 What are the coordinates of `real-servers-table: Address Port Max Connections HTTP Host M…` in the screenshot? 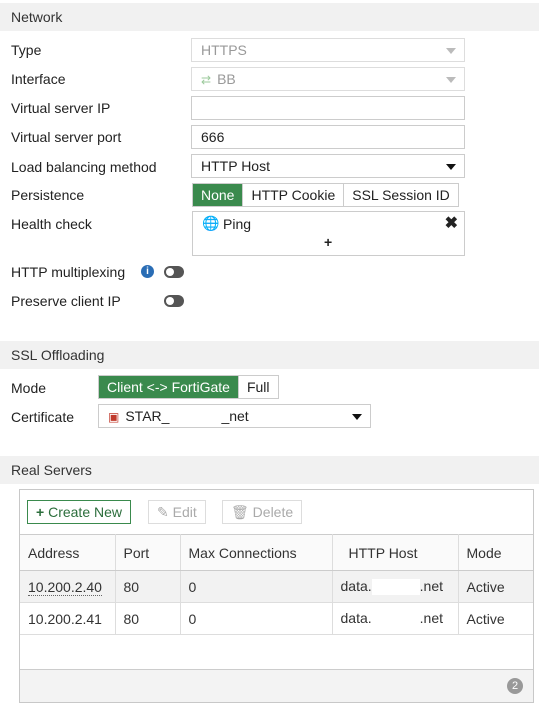 It's located at (276, 584).